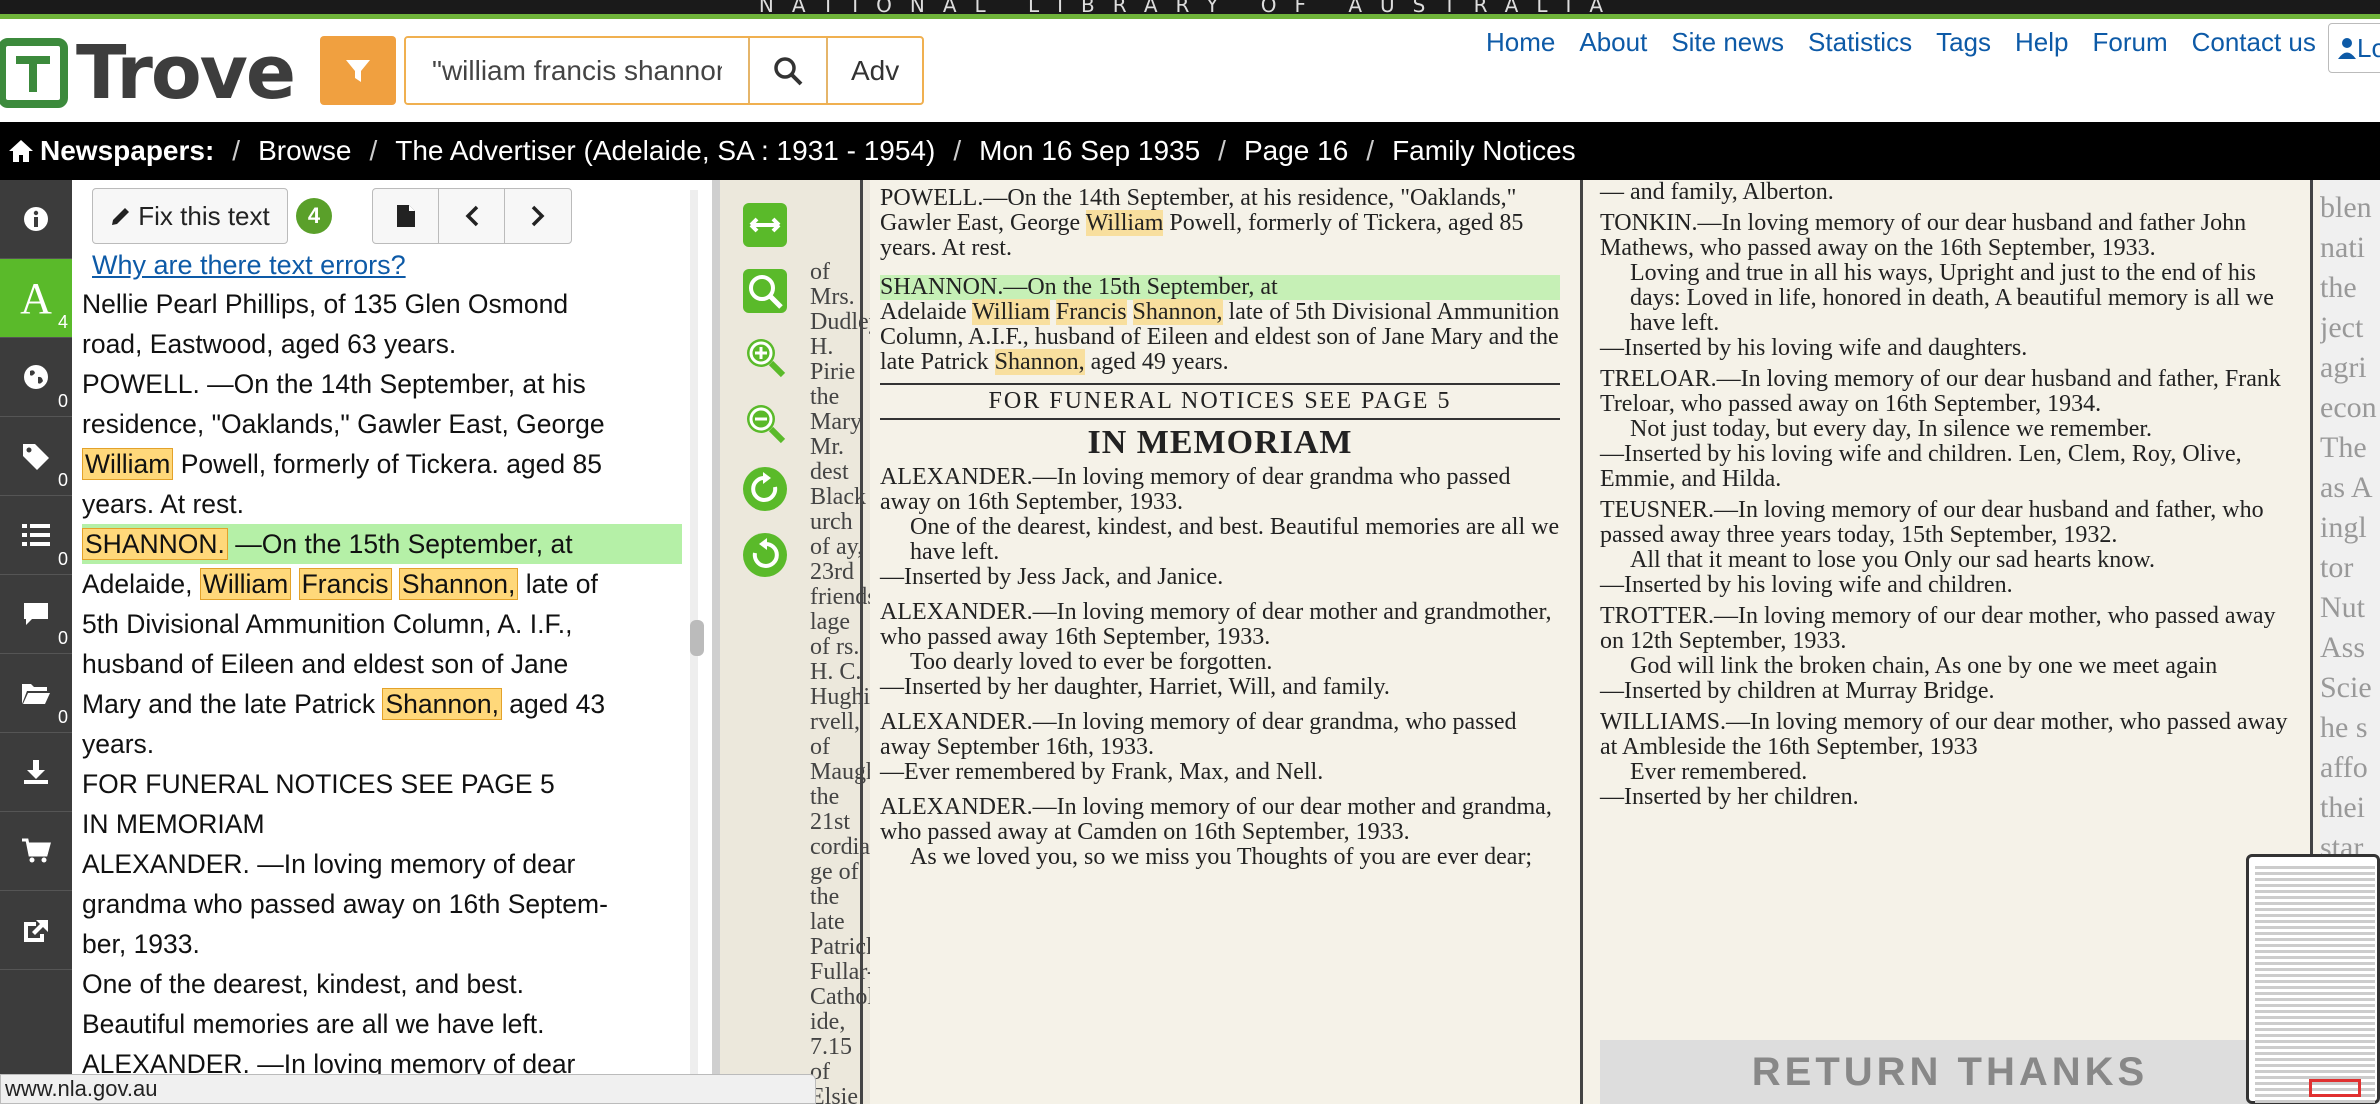  I want to click on ocr-text-segment: Adelaide,, so click(141, 584).